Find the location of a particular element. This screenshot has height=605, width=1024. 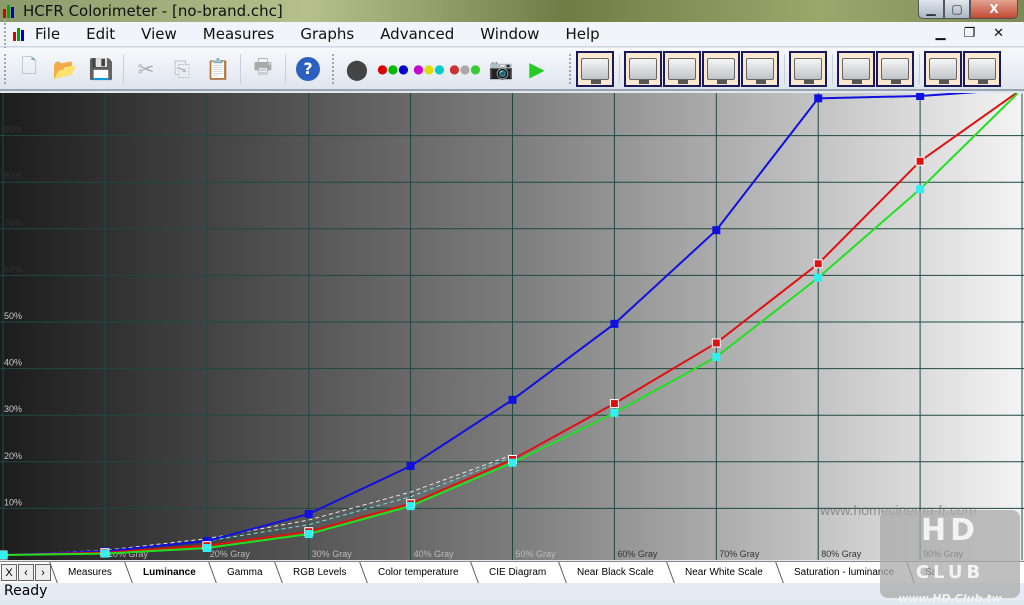

tab-gamma: Gamma is located at coordinates (244, 572).